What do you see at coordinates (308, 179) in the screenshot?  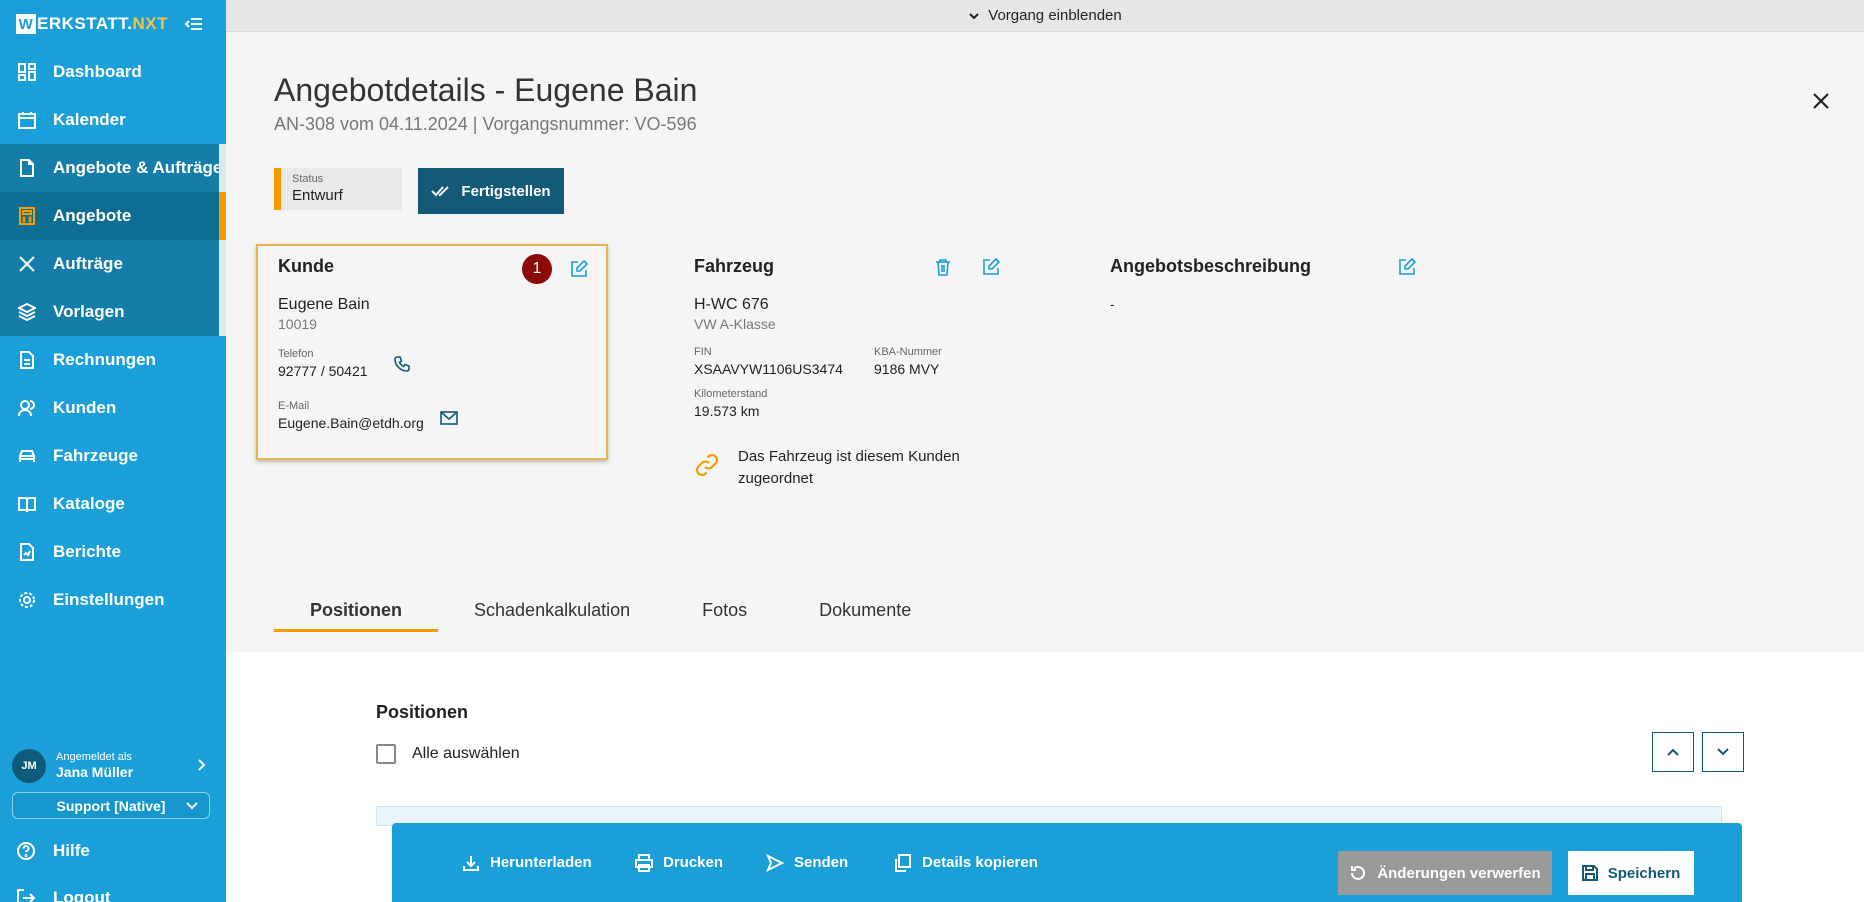 I see `status-label: Status` at bounding box center [308, 179].